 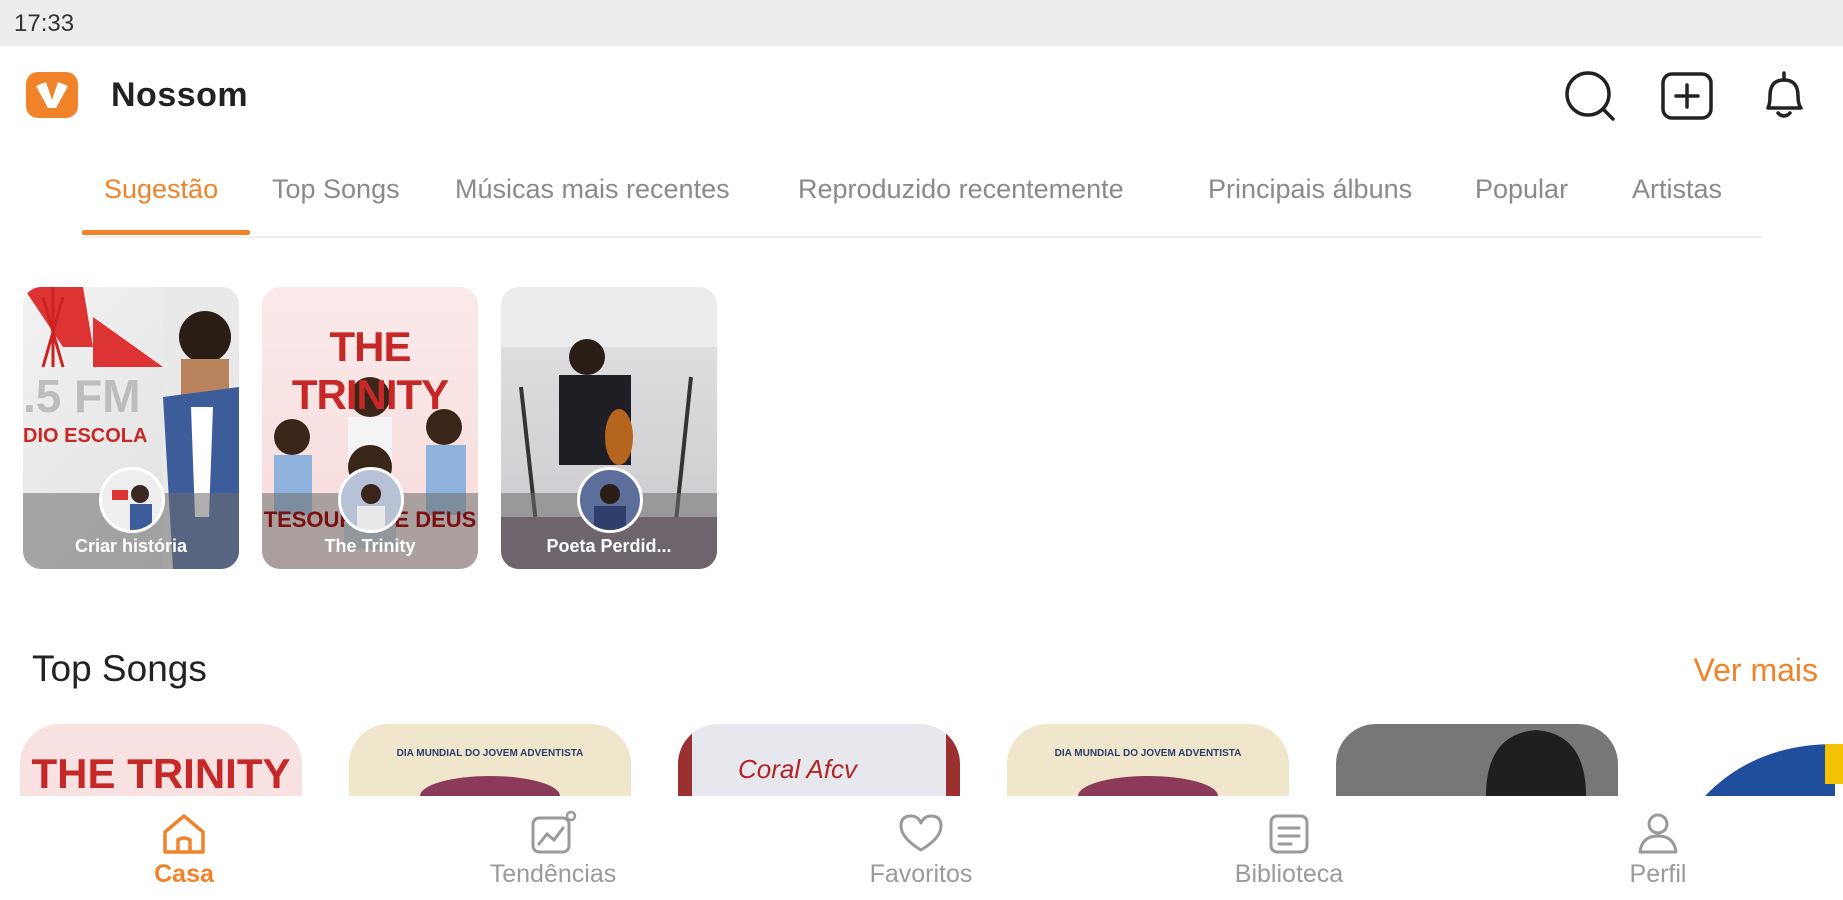 What do you see at coordinates (1658, 833) in the screenshot?
I see `profile-icon` at bounding box center [1658, 833].